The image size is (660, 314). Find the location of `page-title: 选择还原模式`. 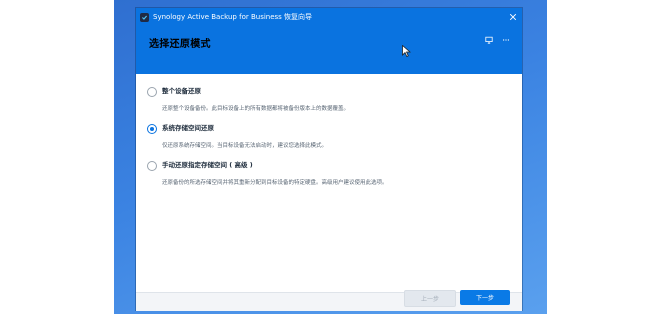

page-title: 选择还原模式 is located at coordinates (180, 44).